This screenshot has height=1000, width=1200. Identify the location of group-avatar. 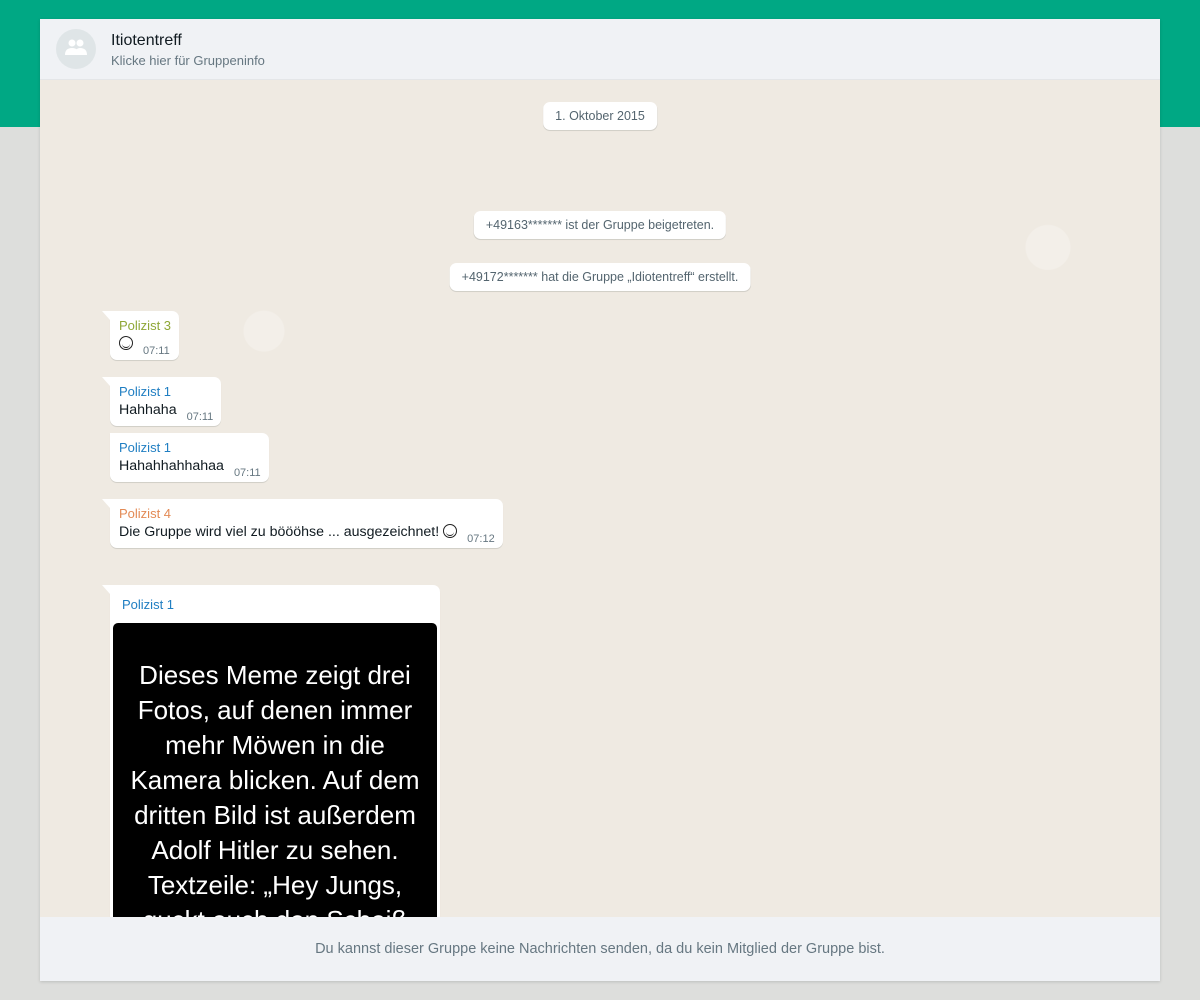
(76, 49).